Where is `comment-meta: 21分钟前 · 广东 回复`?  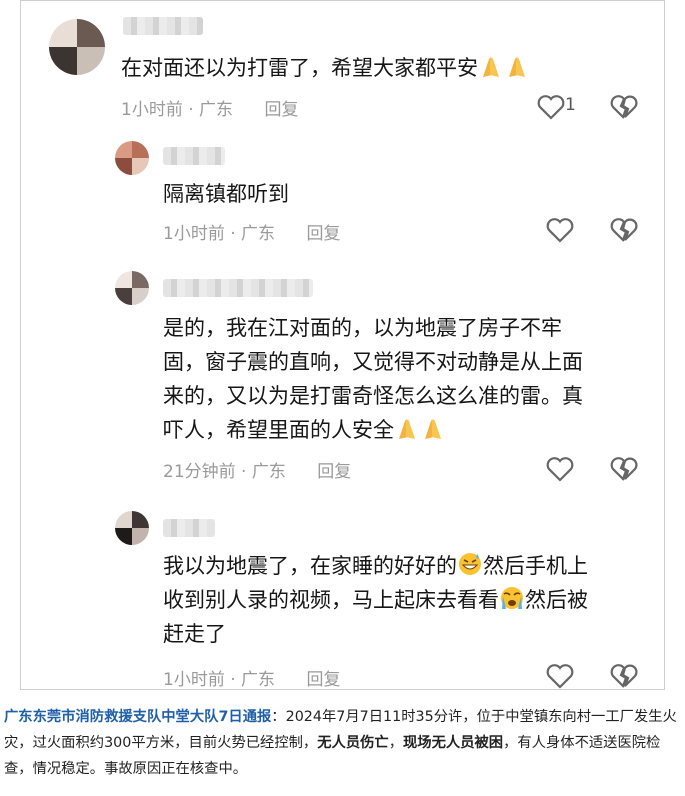 comment-meta: 21分钟前 · 广东 回复 is located at coordinates (257, 469).